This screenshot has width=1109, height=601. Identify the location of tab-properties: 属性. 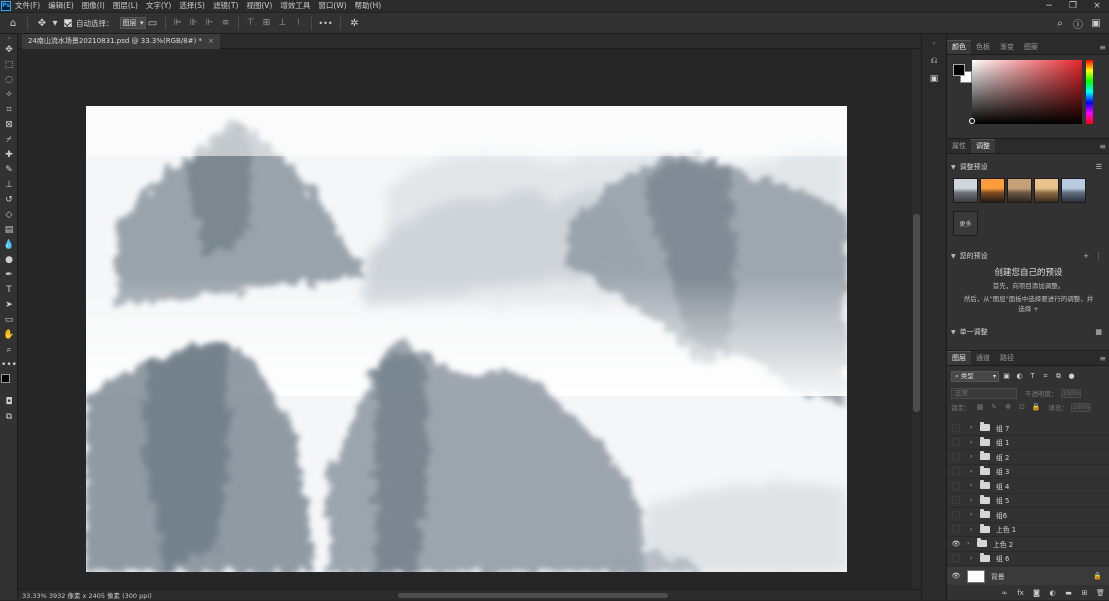
(959, 146).